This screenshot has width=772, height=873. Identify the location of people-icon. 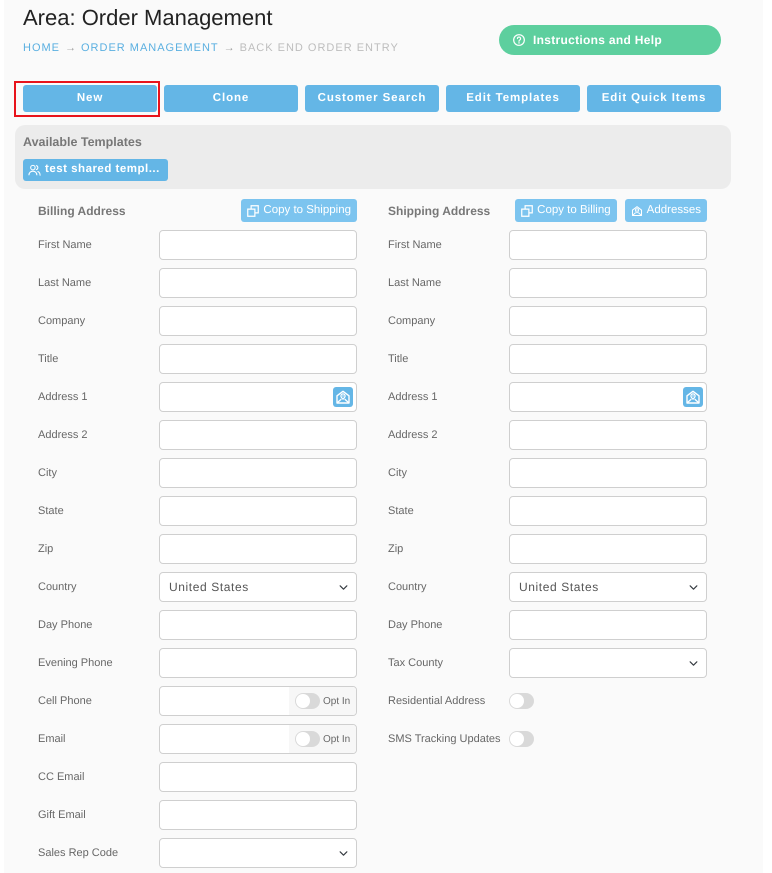
(34, 170).